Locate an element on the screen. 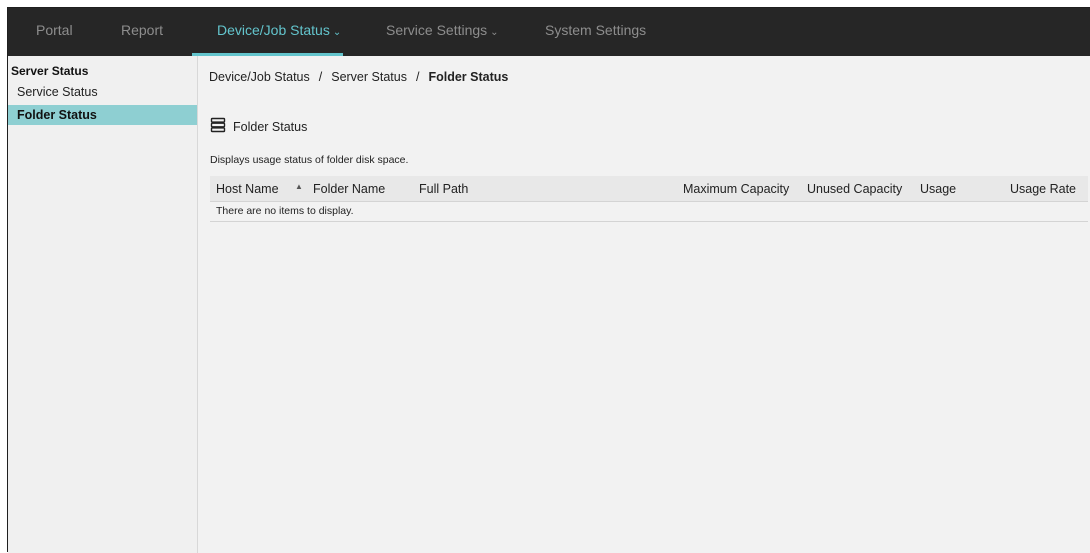  sidebar-item-label: Service Status is located at coordinates (57, 92).